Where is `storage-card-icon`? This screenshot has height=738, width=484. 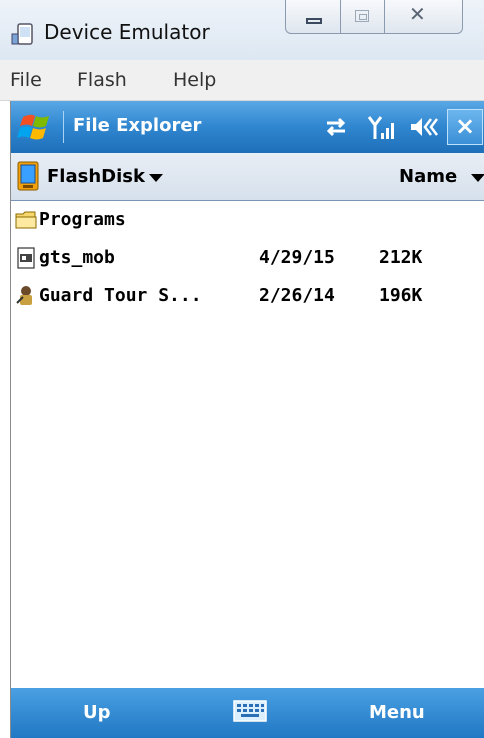
storage-card-icon is located at coordinates (28, 176).